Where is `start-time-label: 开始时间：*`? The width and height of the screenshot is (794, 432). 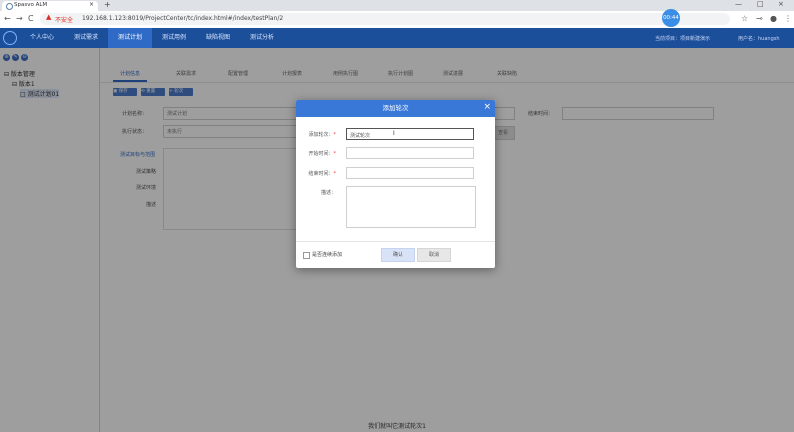 start-time-label: 开始时间：* is located at coordinates (316, 153).